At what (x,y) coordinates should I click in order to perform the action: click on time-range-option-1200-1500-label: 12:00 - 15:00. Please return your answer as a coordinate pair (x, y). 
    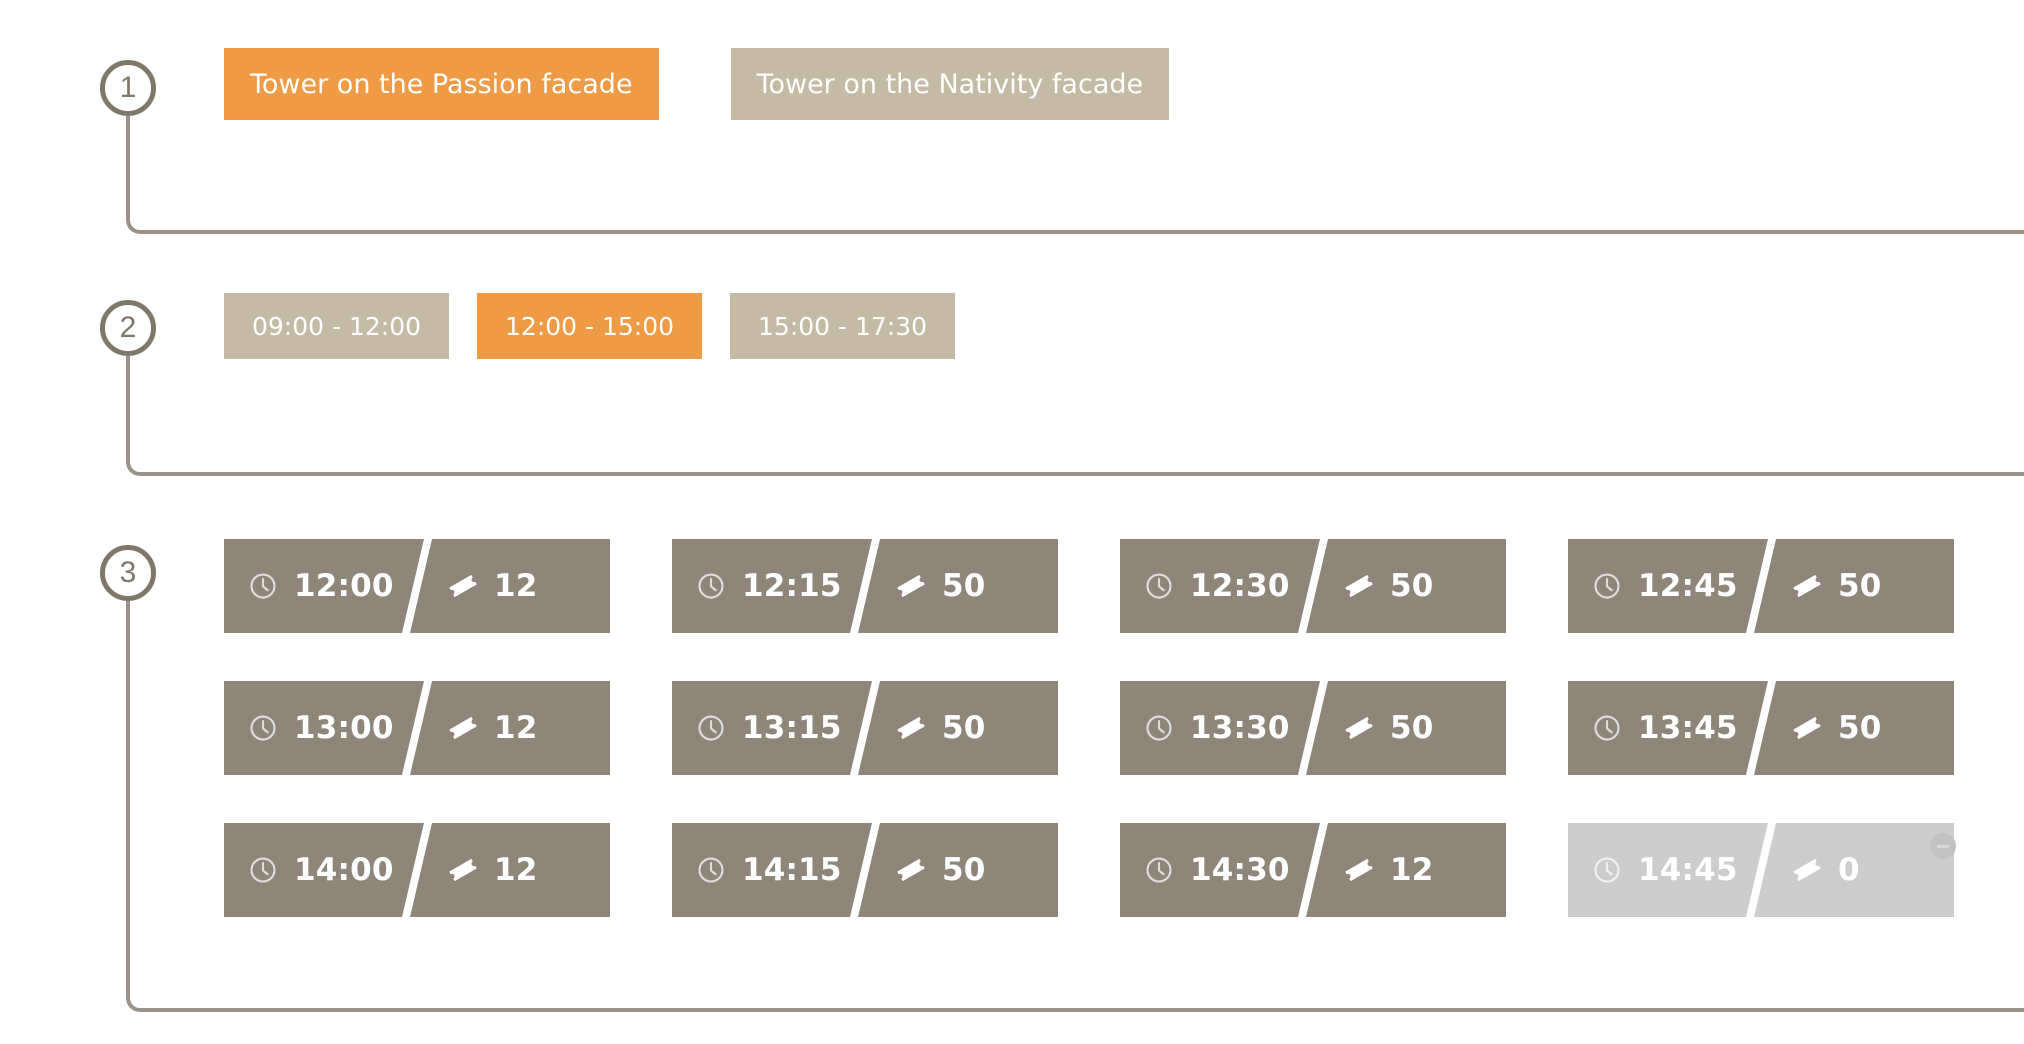
    Looking at the image, I should click on (590, 326).